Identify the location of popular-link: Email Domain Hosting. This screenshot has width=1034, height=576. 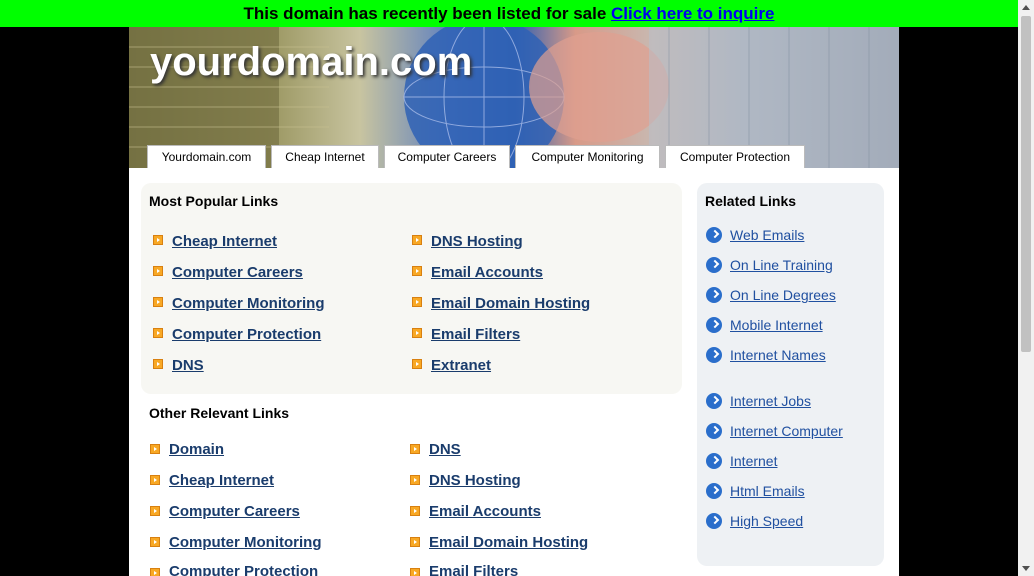
(510, 303).